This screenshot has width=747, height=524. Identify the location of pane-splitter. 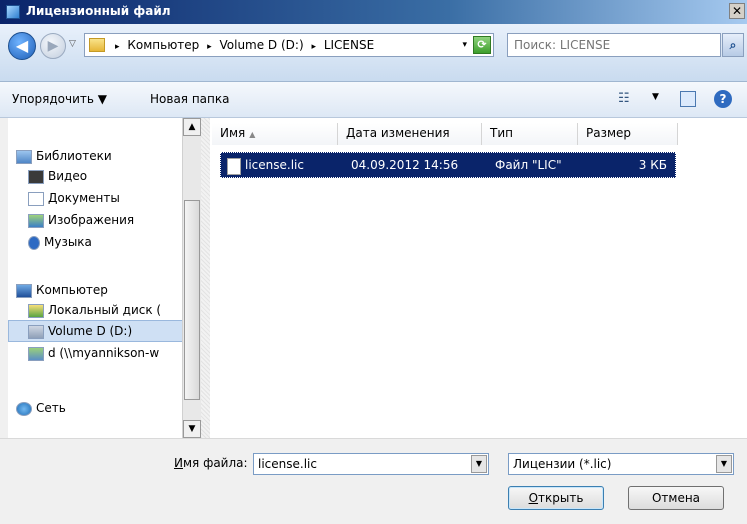
(205, 278).